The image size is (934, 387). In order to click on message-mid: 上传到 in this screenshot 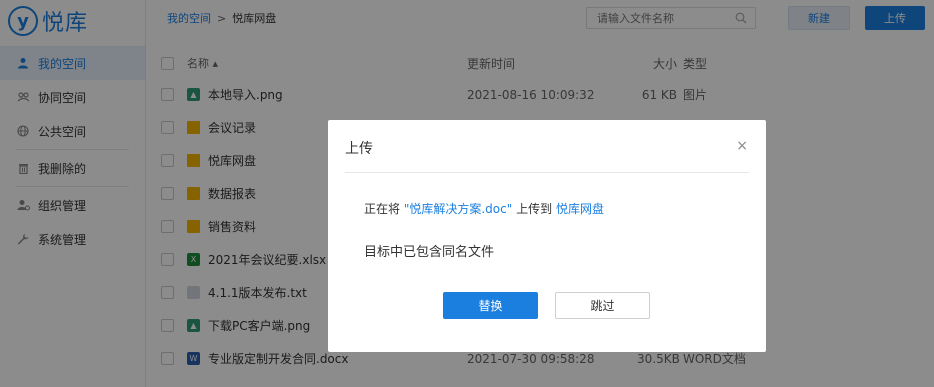, I will do `click(534, 209)`.